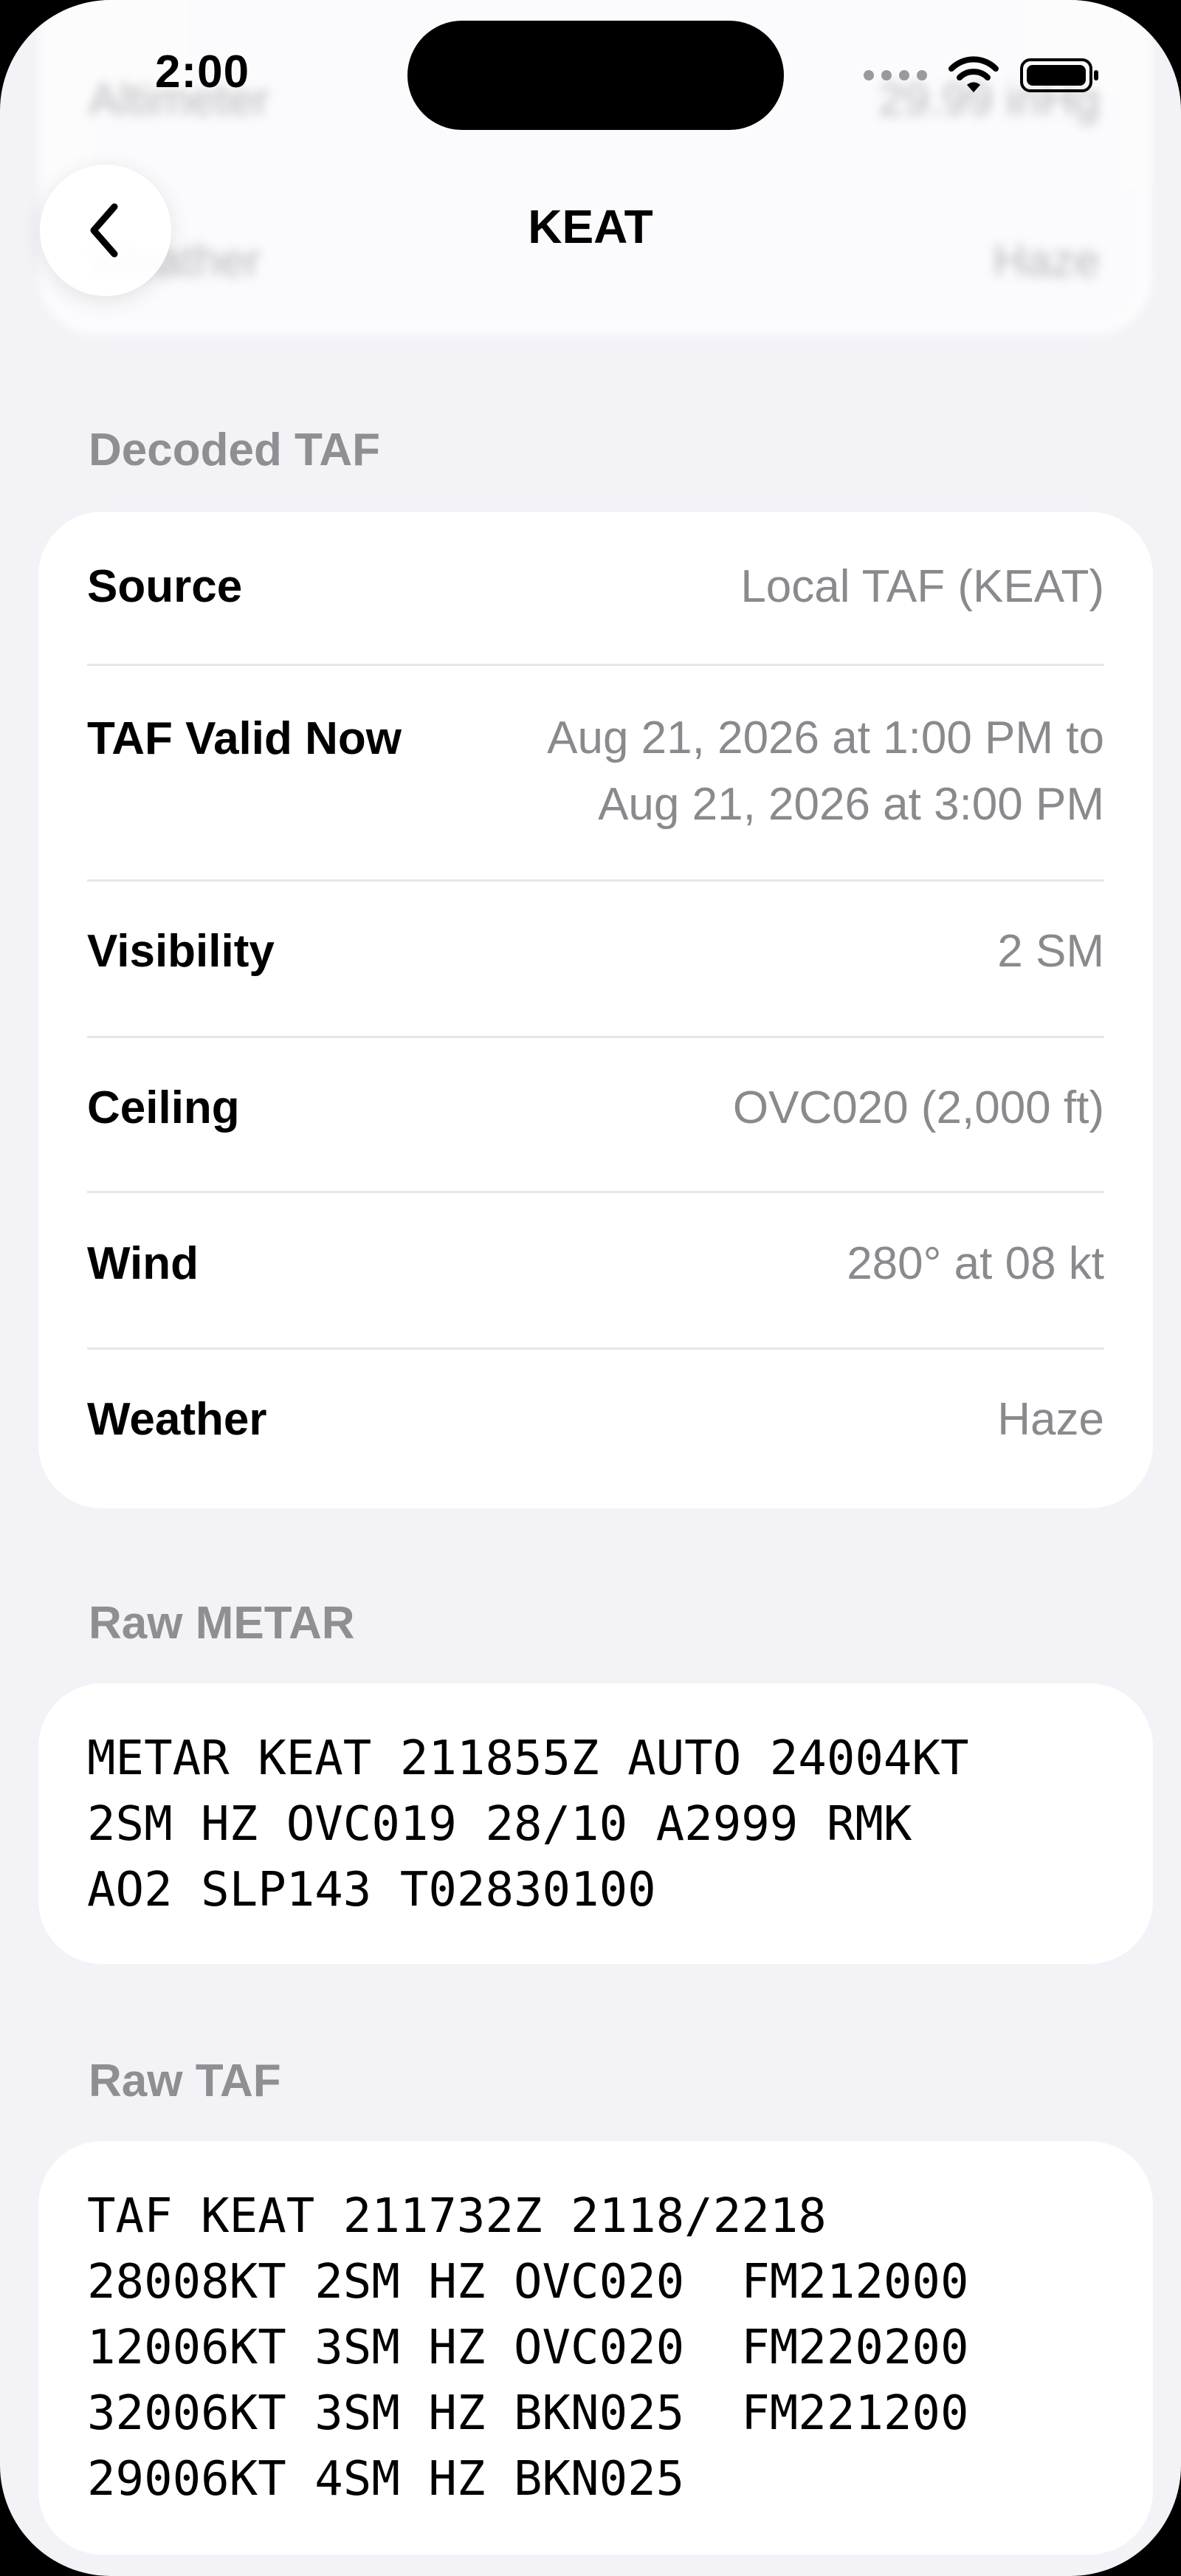  I want to click on row-value: Local TAF (KEAT), so click(922, 586).